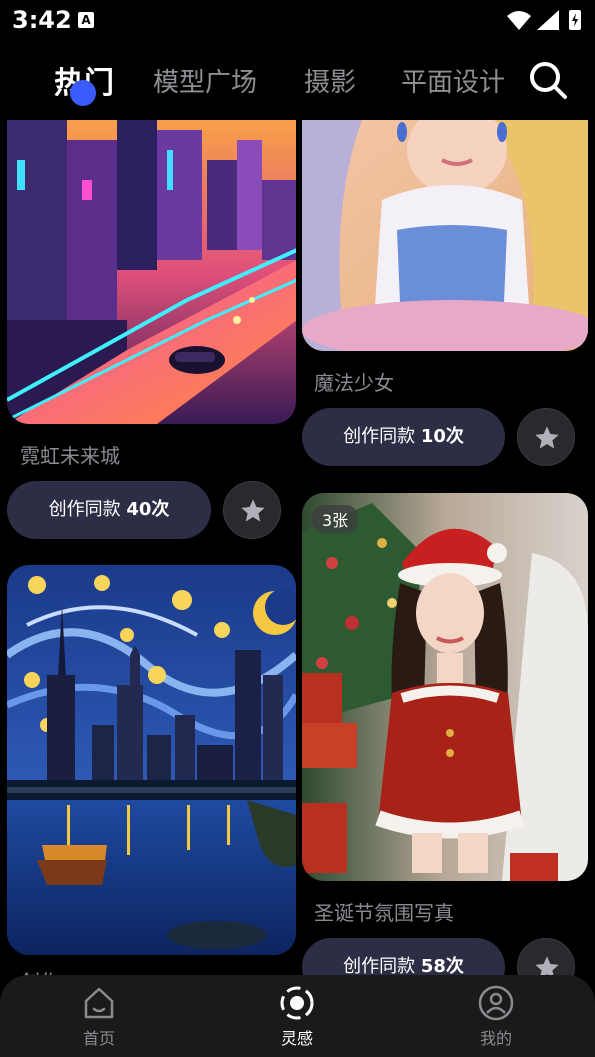 Image resolution: width=595 pixels, height=1057 pixels. I want to click on nav-home: 首页, so click(99, 1020).